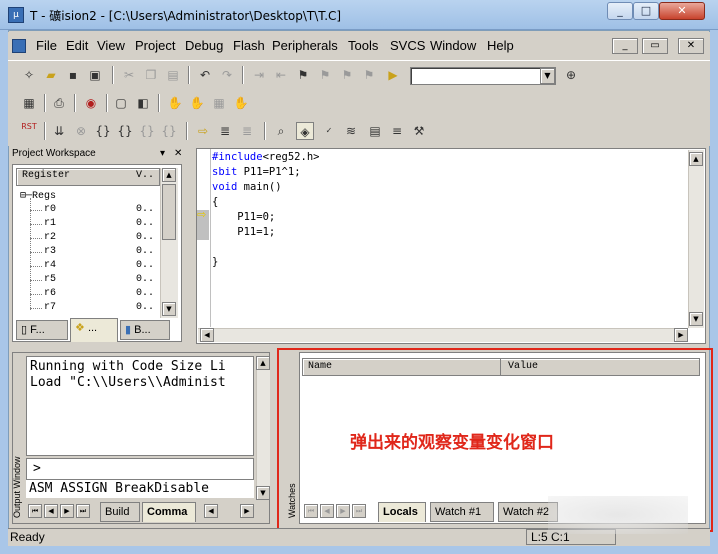  I want to click on bookmark-icon: ⚑, so click(303, 75).